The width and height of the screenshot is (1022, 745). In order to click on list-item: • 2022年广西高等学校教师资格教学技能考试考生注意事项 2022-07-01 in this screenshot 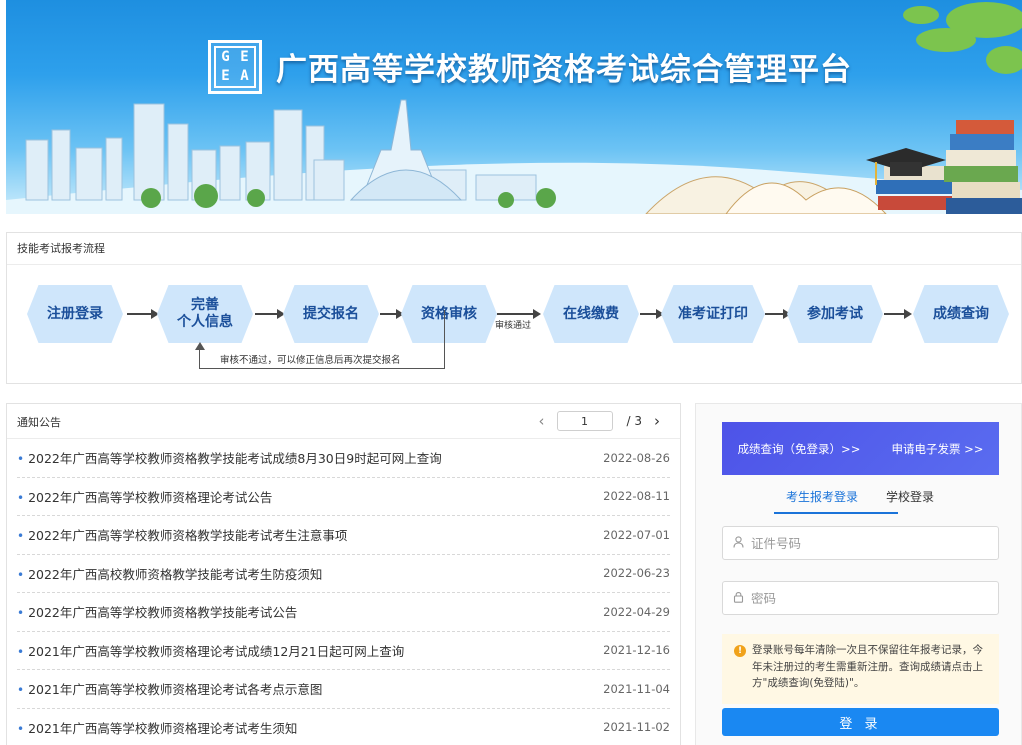, I will do `click(343, 535)`.